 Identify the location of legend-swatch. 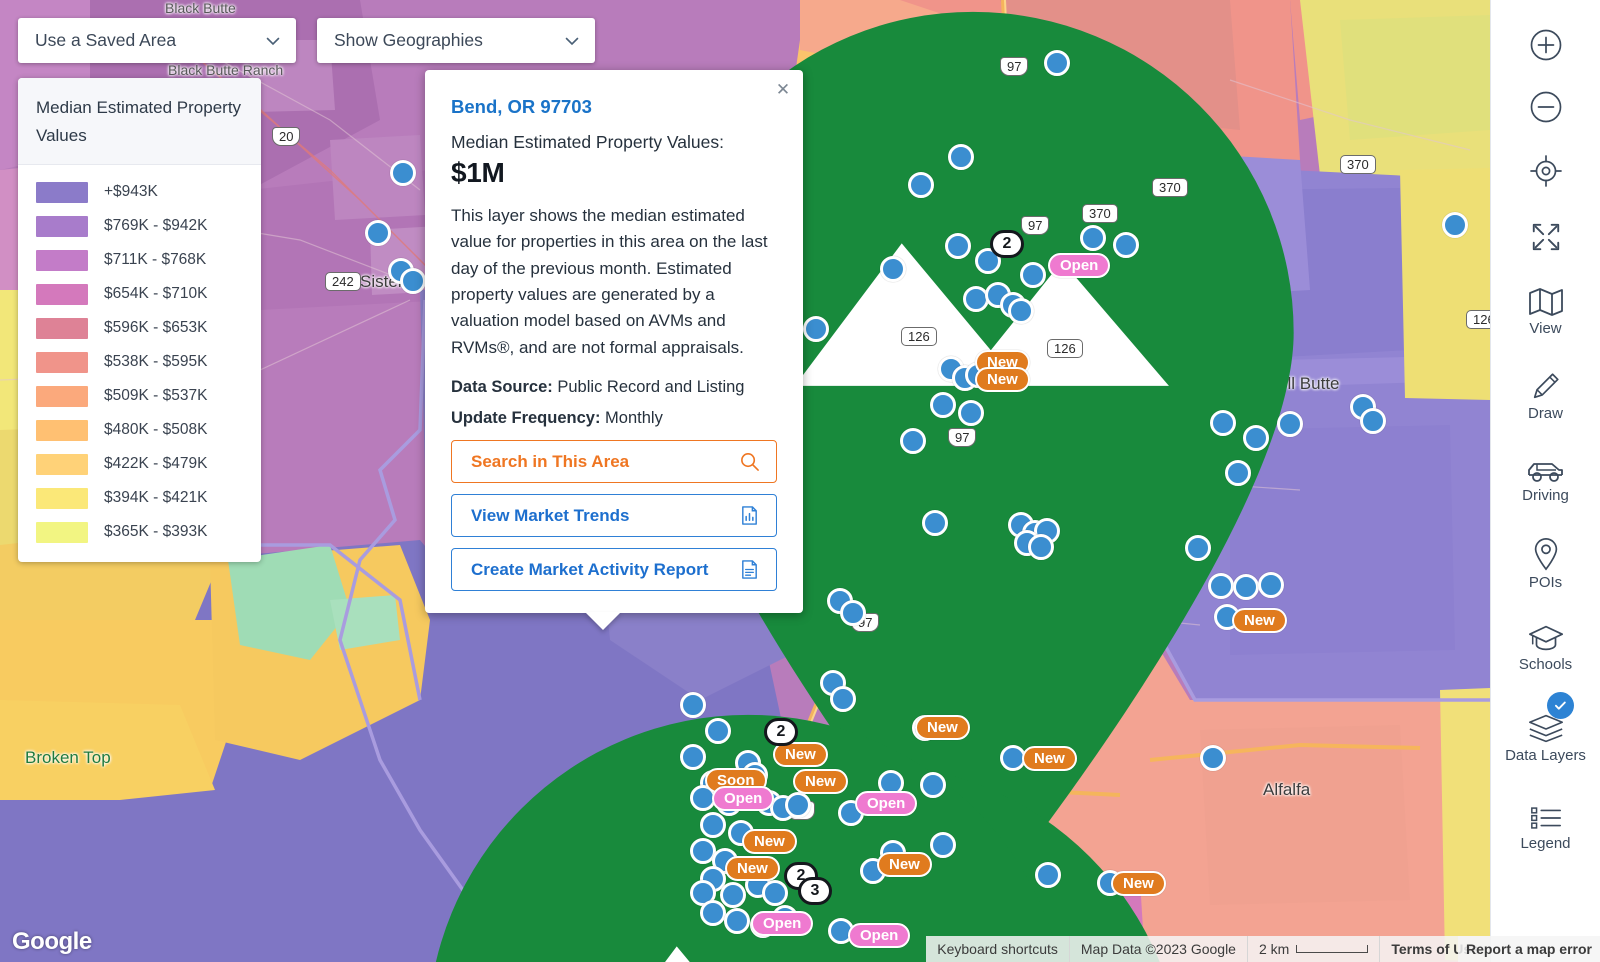
(62, 532).